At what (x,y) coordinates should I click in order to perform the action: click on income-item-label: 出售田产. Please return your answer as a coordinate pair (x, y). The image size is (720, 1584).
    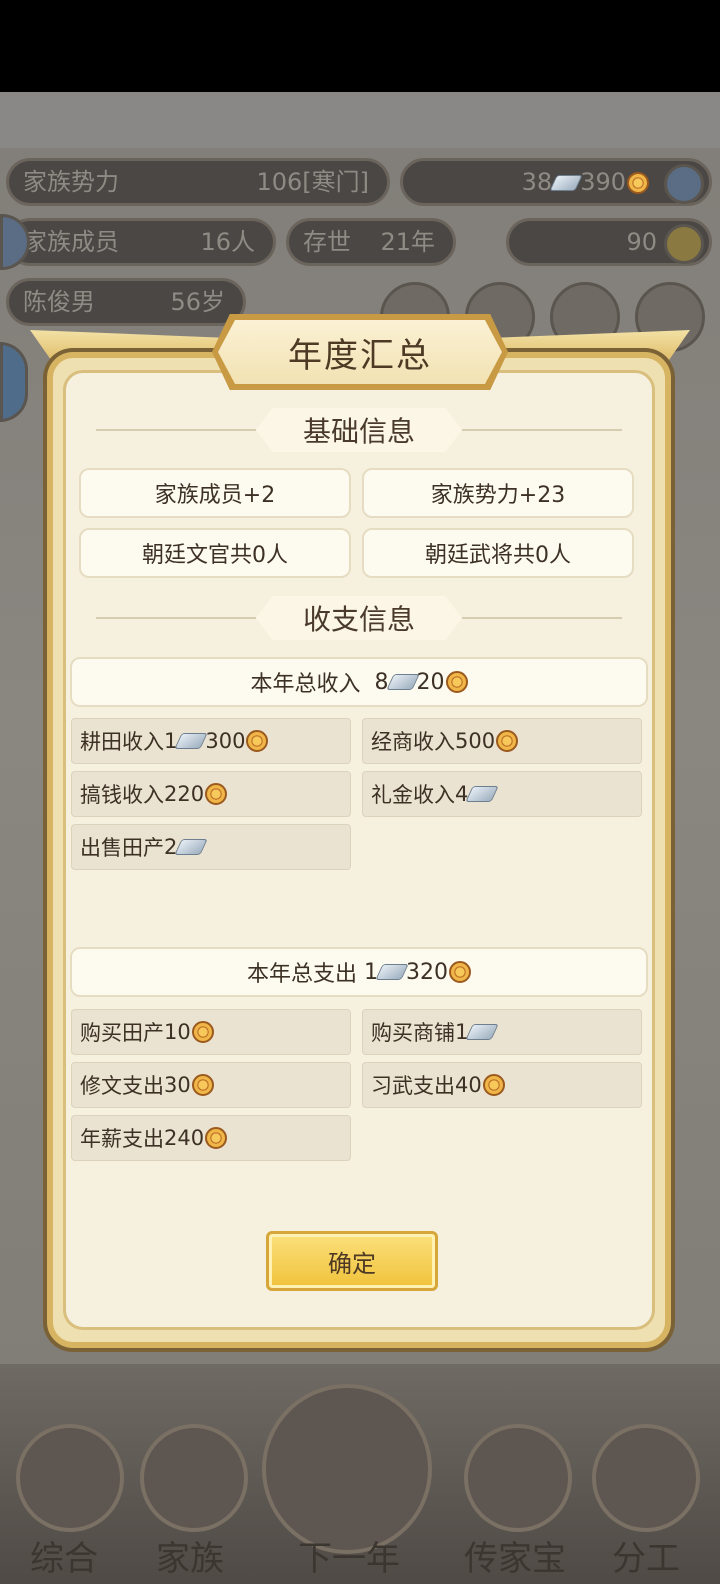
    Looking at the image, I should click on (122, 848).